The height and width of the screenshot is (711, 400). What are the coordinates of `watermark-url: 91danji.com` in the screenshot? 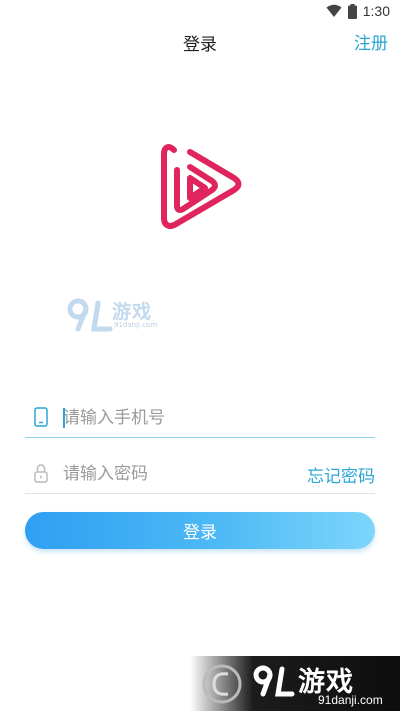 It's located at (136, 325).